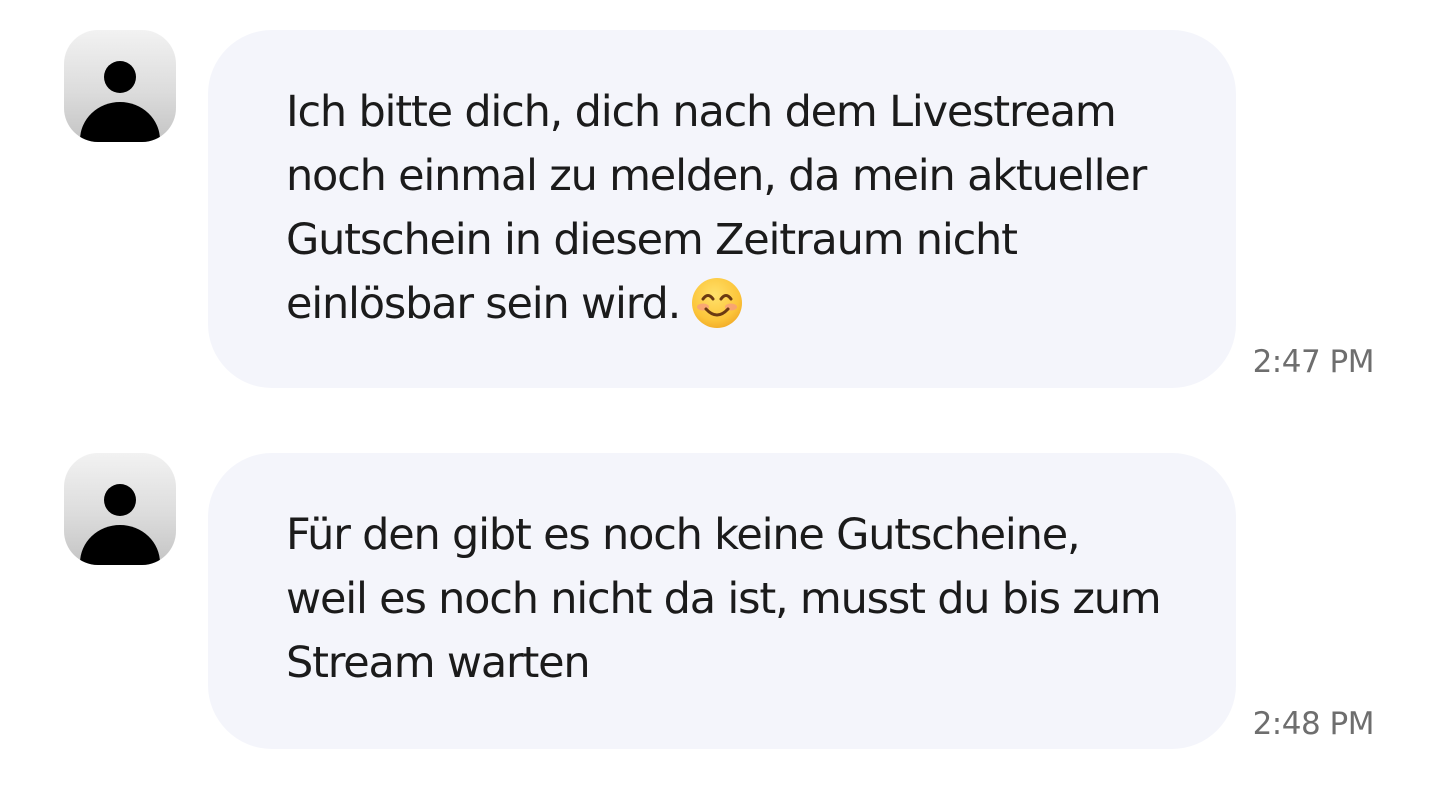  Describe the element at coordinates (717, 303) in the screenshot. I see `smiling-face-emoji-icon` at that location.